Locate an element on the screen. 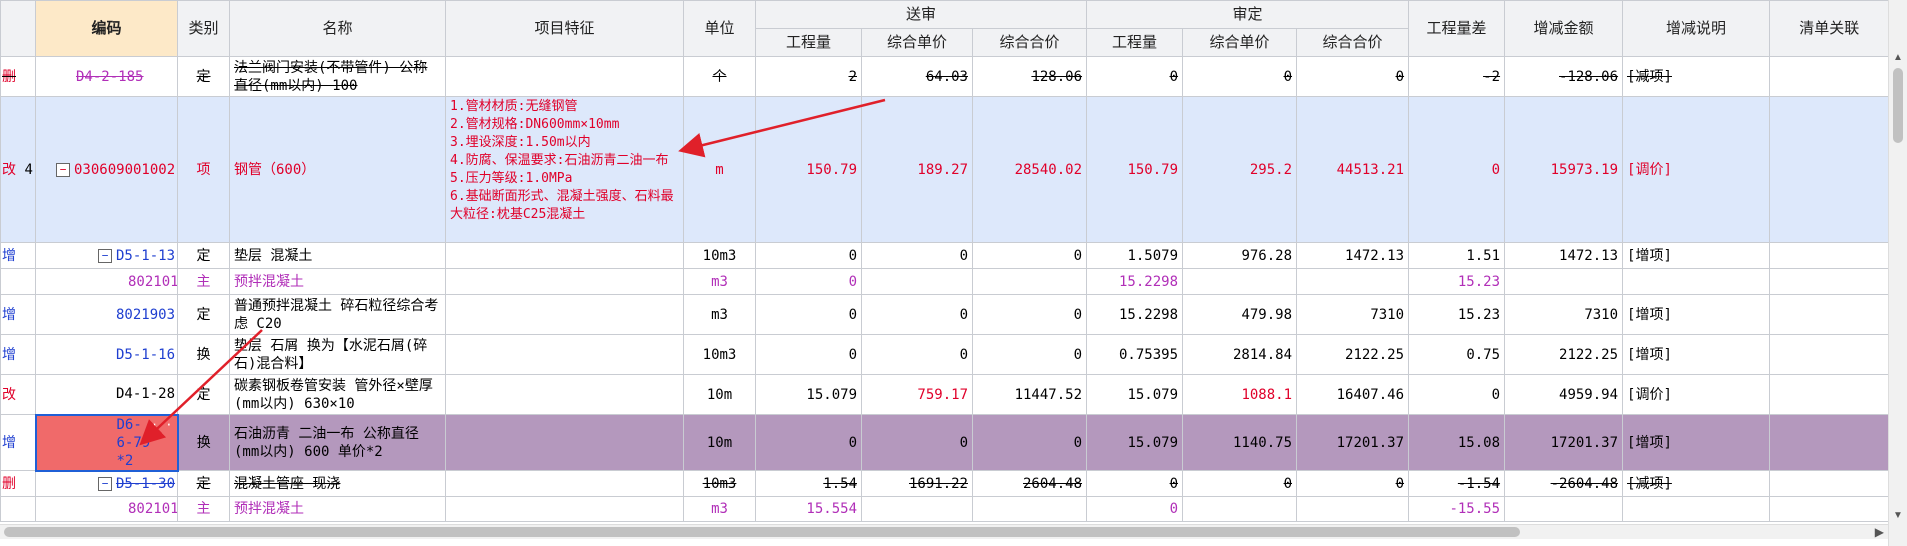  row-a-price: 976.28 is located at coordinates (1240, 255).